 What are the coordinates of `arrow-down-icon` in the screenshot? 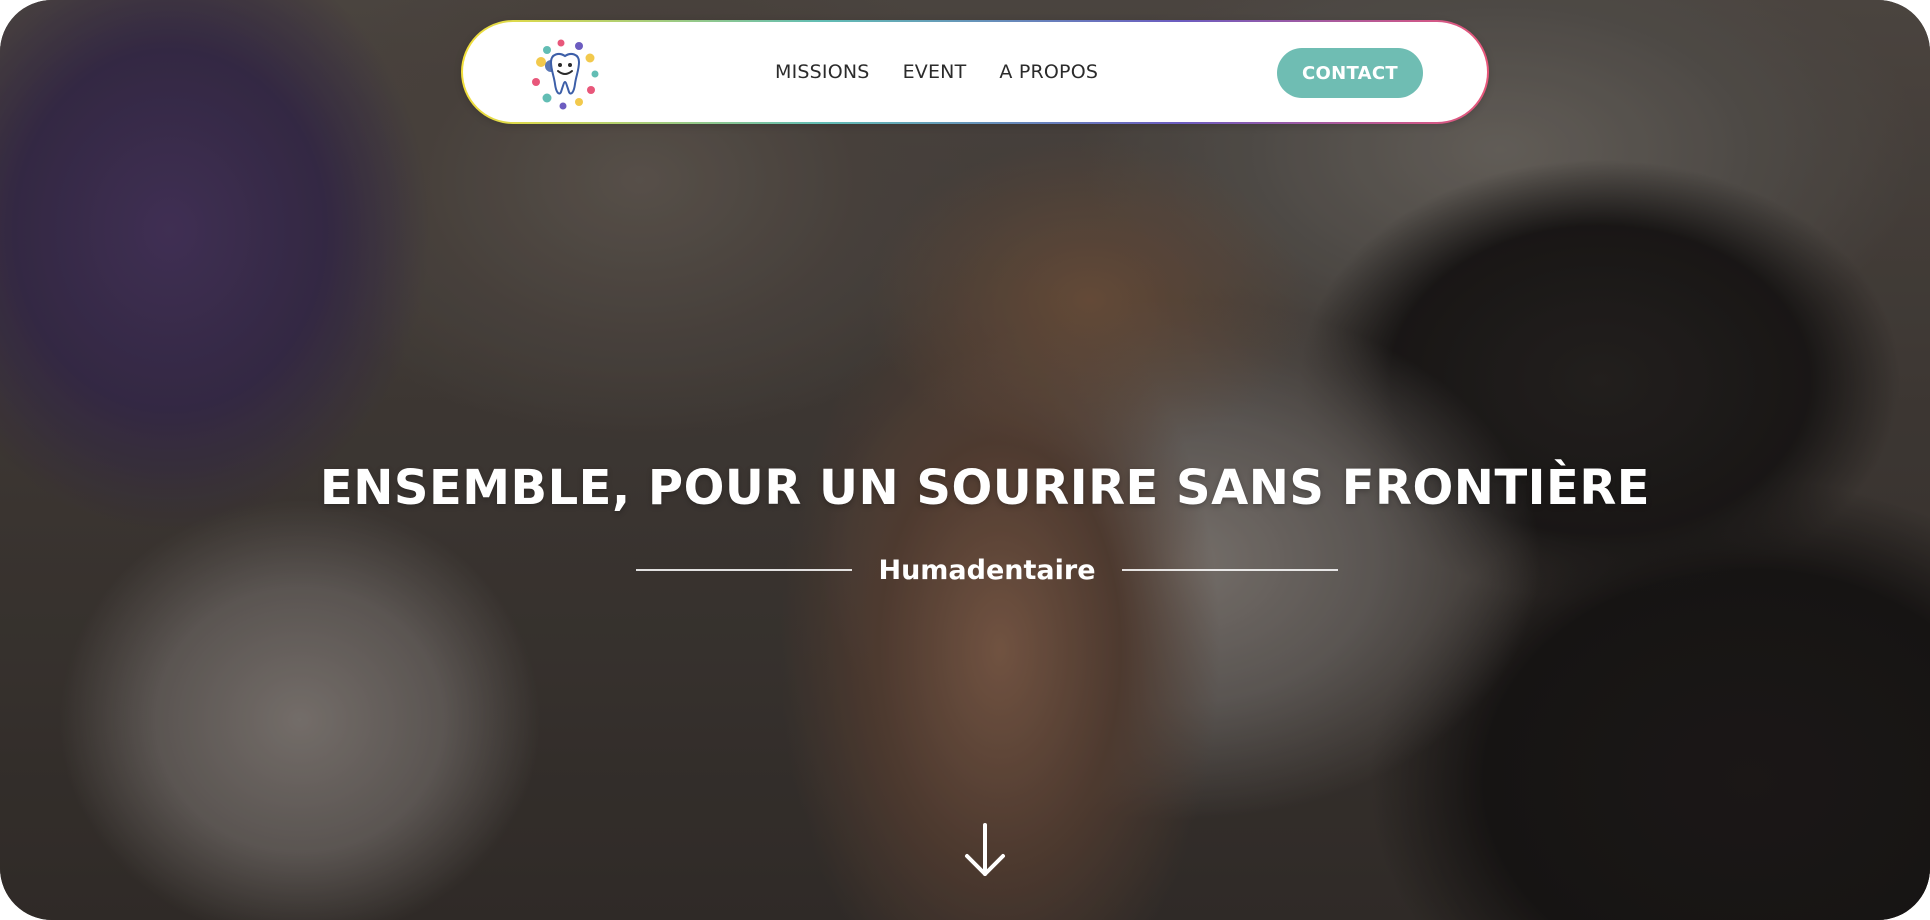 It's located at (985, 849).